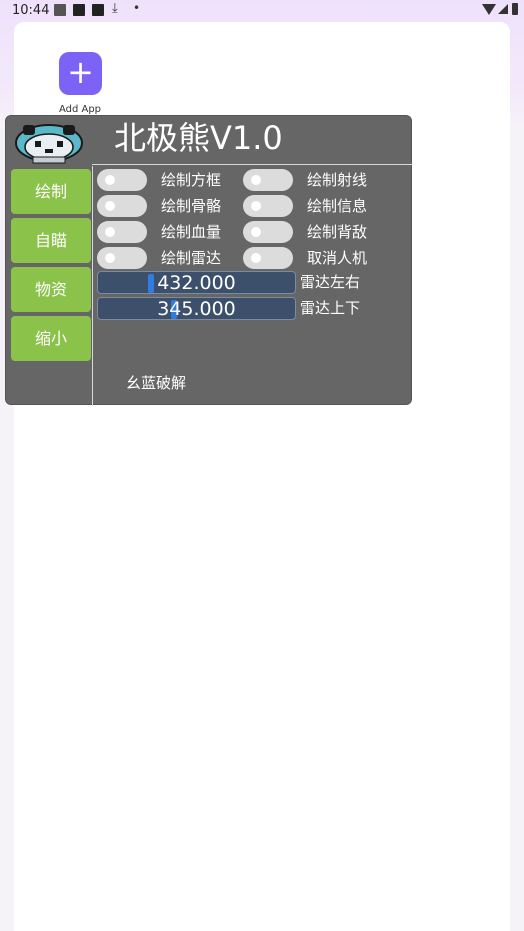  I want to click on nav-divider, so click(92, 286).